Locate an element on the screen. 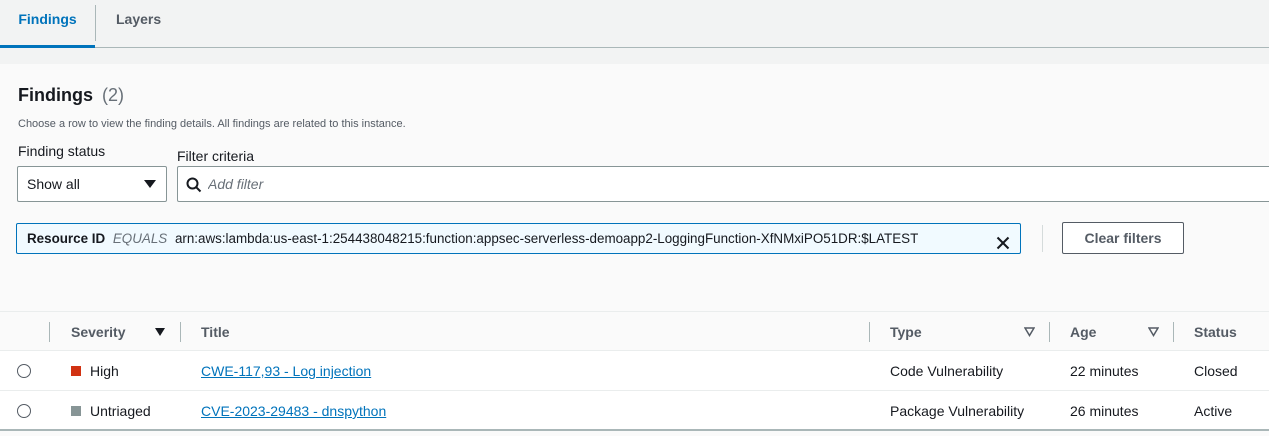  caret-down-icon is located at coordinates (150, 184).